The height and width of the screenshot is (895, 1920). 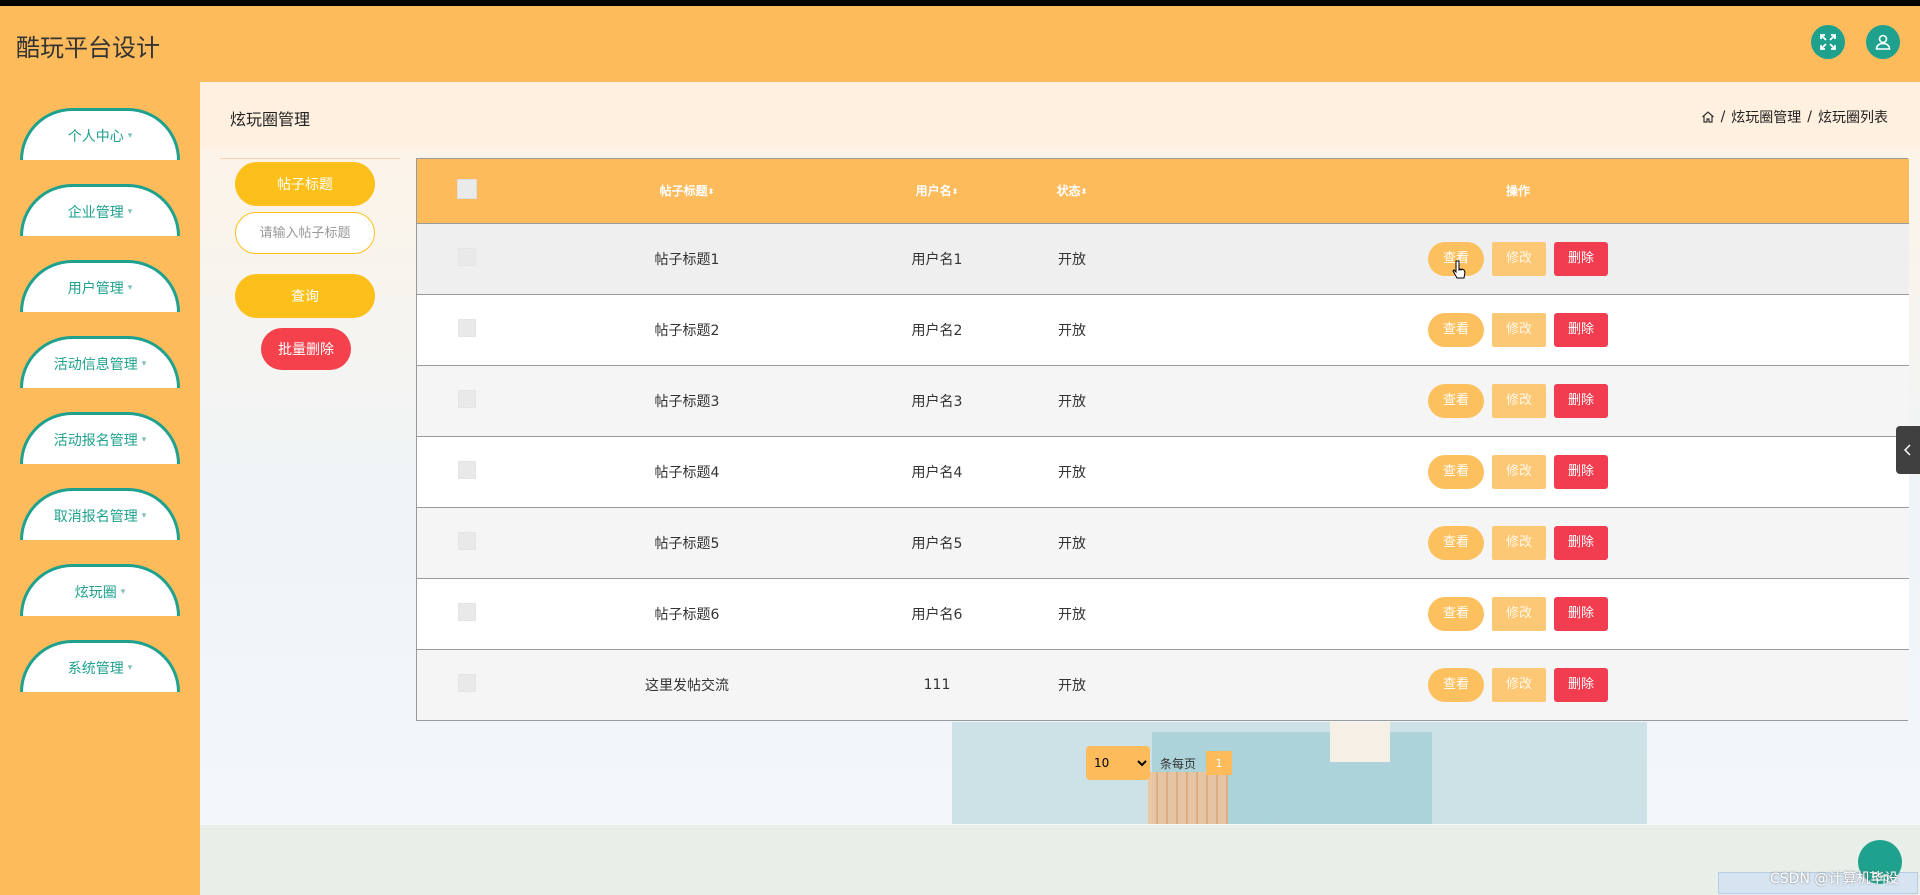 I want to click on app-title: 酷玩平台设计, so click(x=88, y=48).